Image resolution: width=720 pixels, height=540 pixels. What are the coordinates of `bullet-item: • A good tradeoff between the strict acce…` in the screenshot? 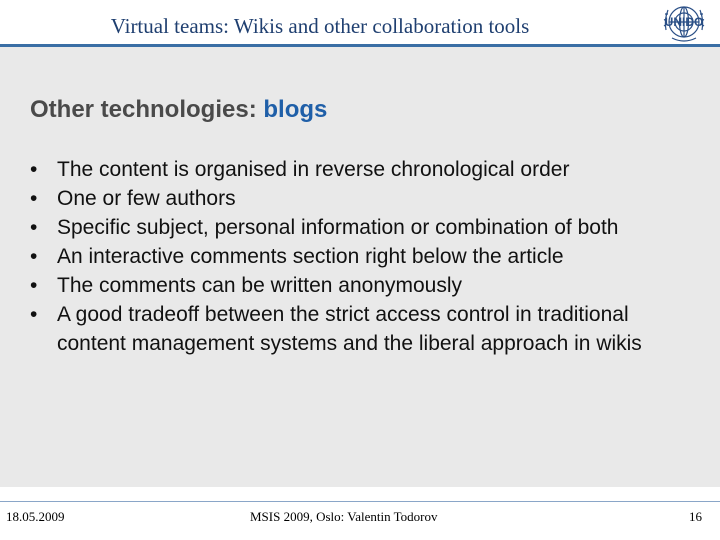 It's located at (355, 329).